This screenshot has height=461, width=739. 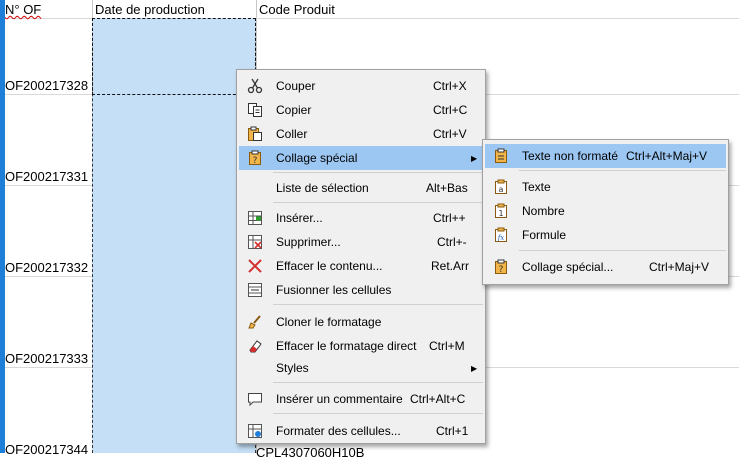 I want to click on row-selection-indicator, so click(x=2, y=226).